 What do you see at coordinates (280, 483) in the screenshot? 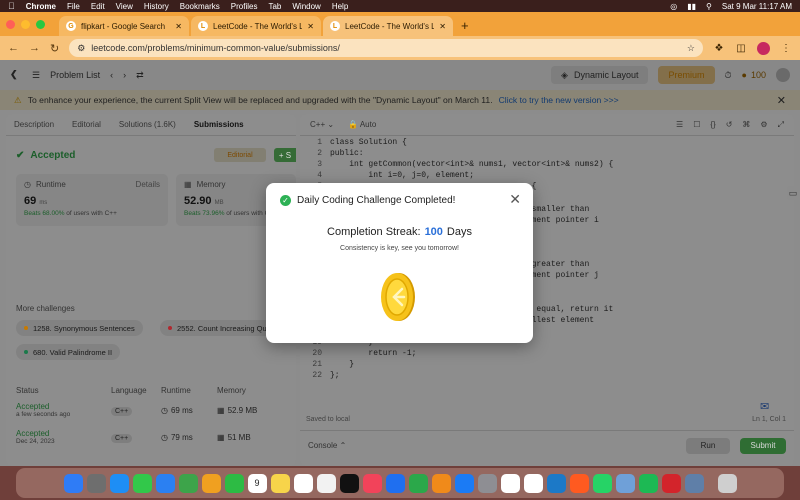
I see `notes-icon` at bounding box center [280, 483].